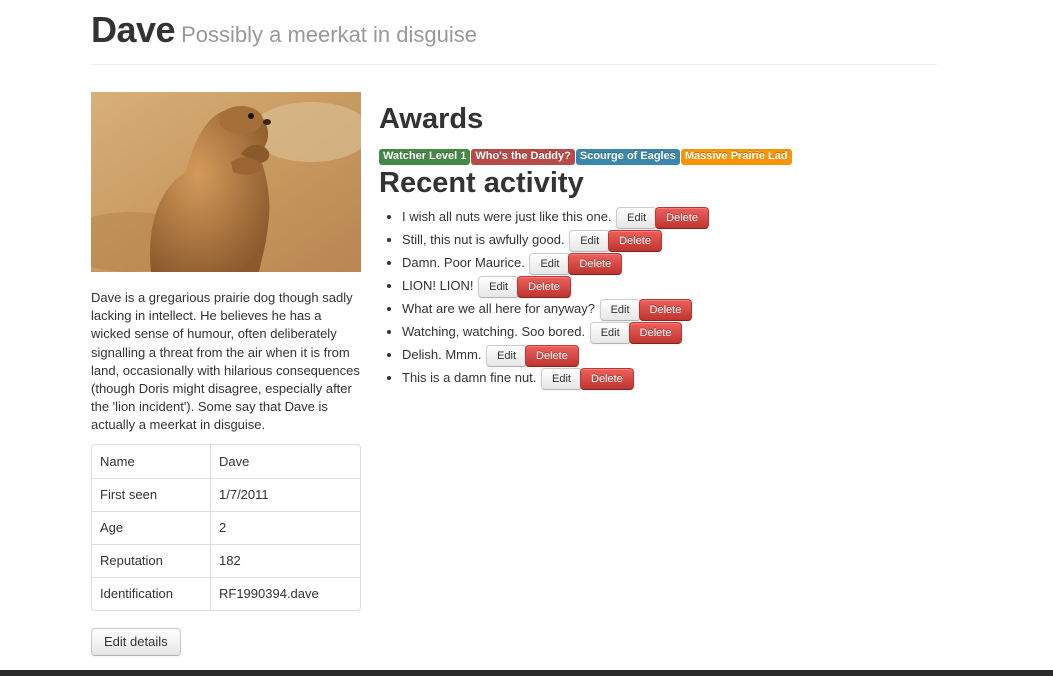 This screenshot has width=1053, height=676. Describe the element at coordinates (670, 380) in the screenshot. I see `activity-item: This is a damn fine nut. EditDelete` at that location.